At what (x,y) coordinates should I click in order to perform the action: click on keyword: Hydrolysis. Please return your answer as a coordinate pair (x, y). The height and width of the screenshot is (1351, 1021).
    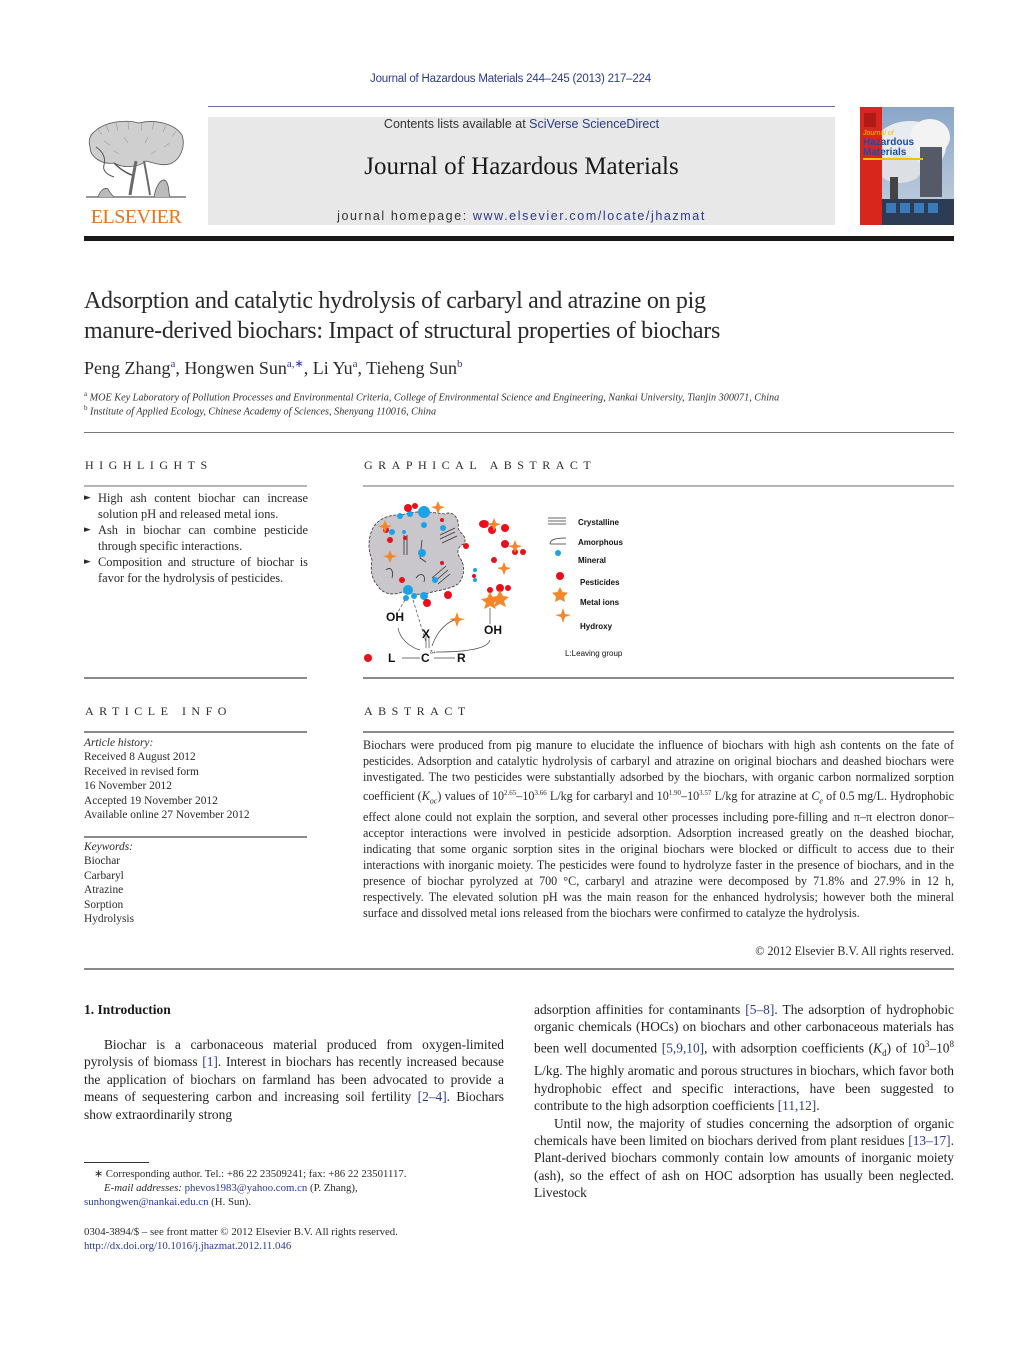
    Looking at the image, I should click on (109, 919).